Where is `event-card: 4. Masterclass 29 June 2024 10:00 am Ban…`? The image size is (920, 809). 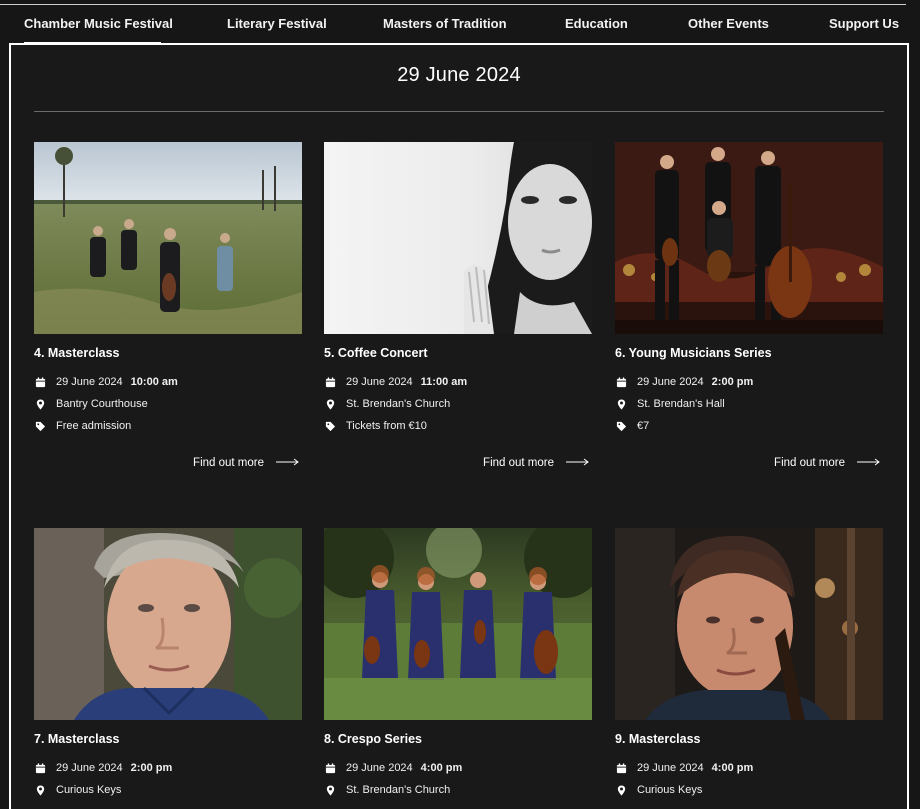
event-card: 4. Masterclass 29 June 2024 10:00 am Ban… is located at coordinates (168, 305).